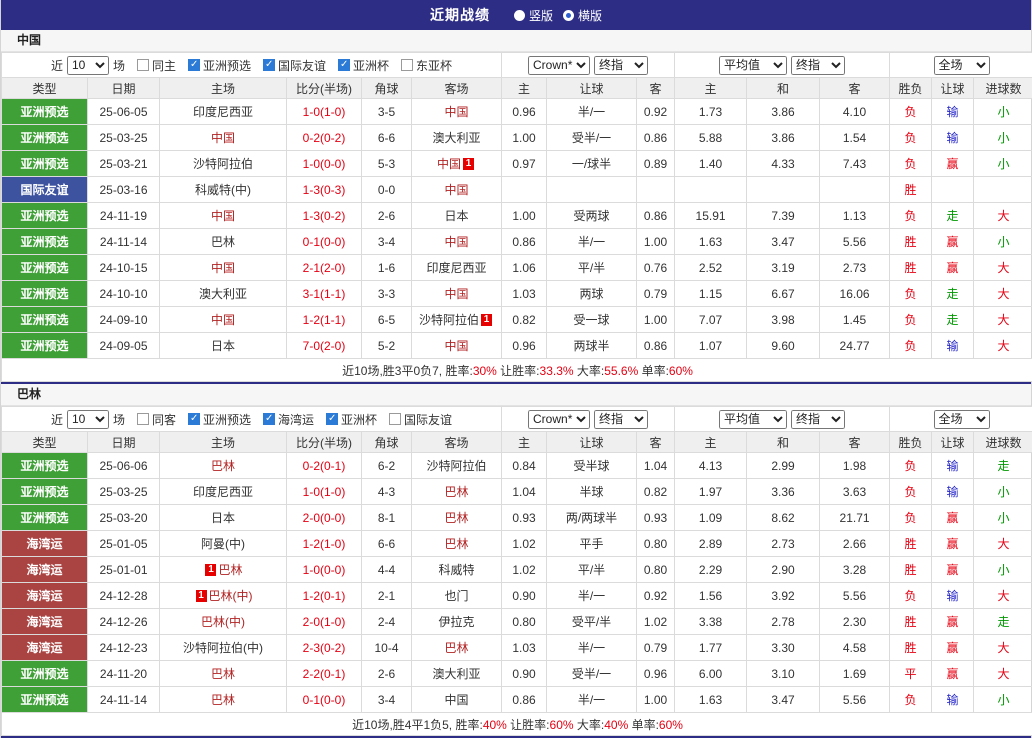  Describe the element at coordinates (783, 216) in the screenshot. I see `euro-draw-odds-cell: 7.39` at that location.